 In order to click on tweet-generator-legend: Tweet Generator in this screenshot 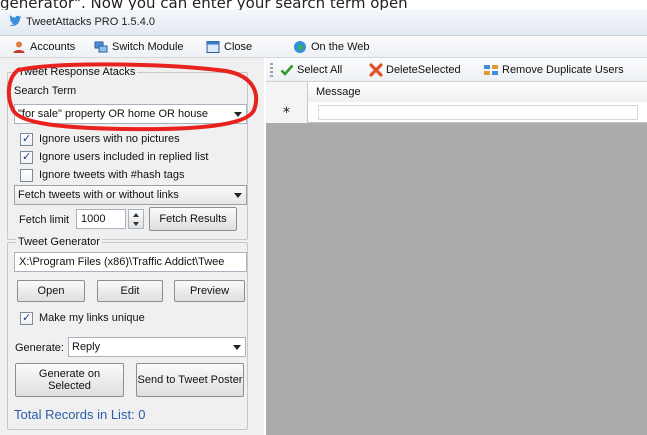, I will do `click(59, 242)`.